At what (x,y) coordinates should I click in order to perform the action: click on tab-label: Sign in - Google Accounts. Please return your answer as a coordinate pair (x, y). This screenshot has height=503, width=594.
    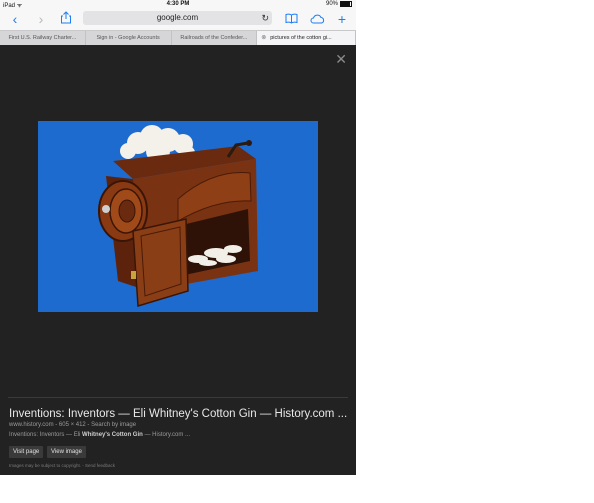
    Looking at the image, I should click on (128, 38).